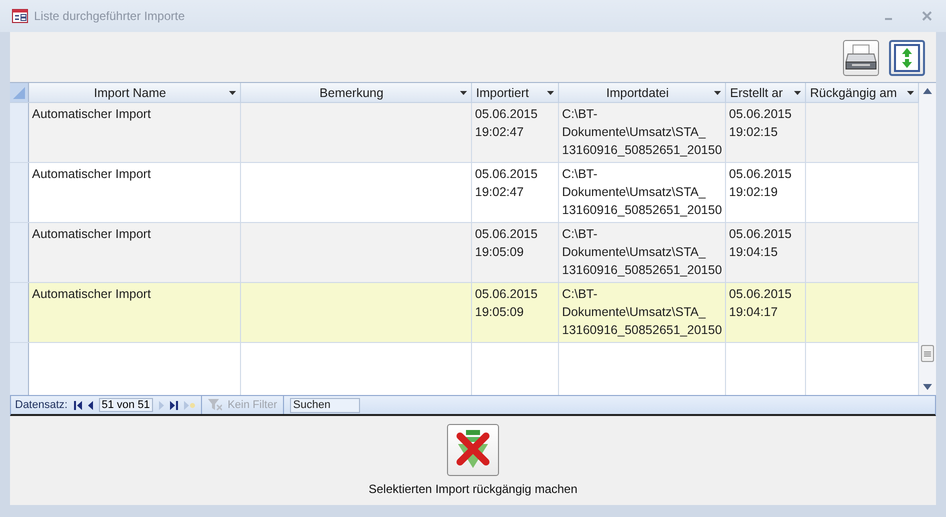  What do you see at coordinates (760, 303) in the screenshot?
I see `table-cell-text: 05.06.2015 19:04:17` at bounding box center [760, 303].